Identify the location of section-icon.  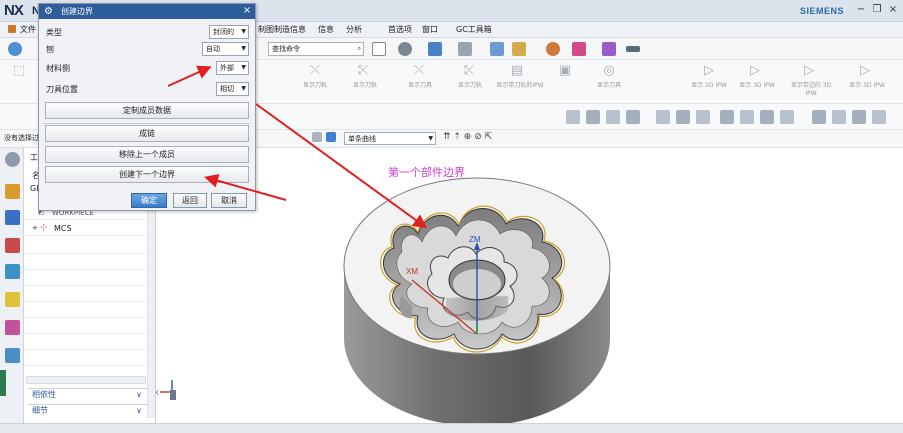
(497, 49).